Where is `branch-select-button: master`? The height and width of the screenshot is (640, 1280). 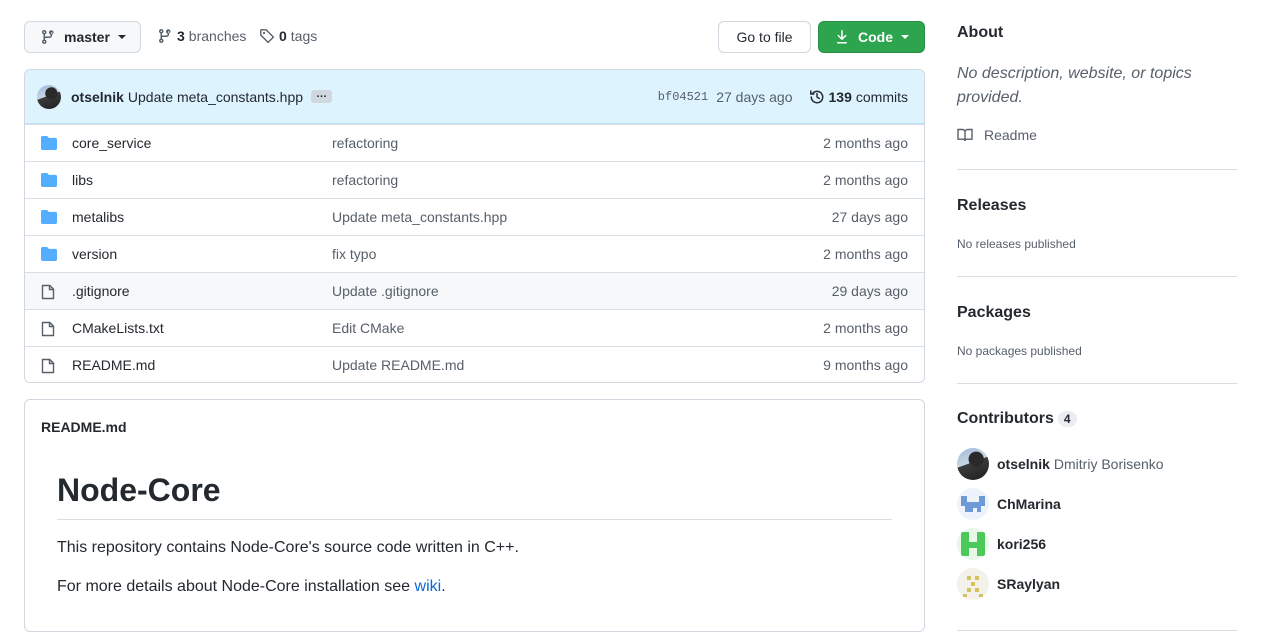 branch-select-button: master is located at coordinates (82, 37).